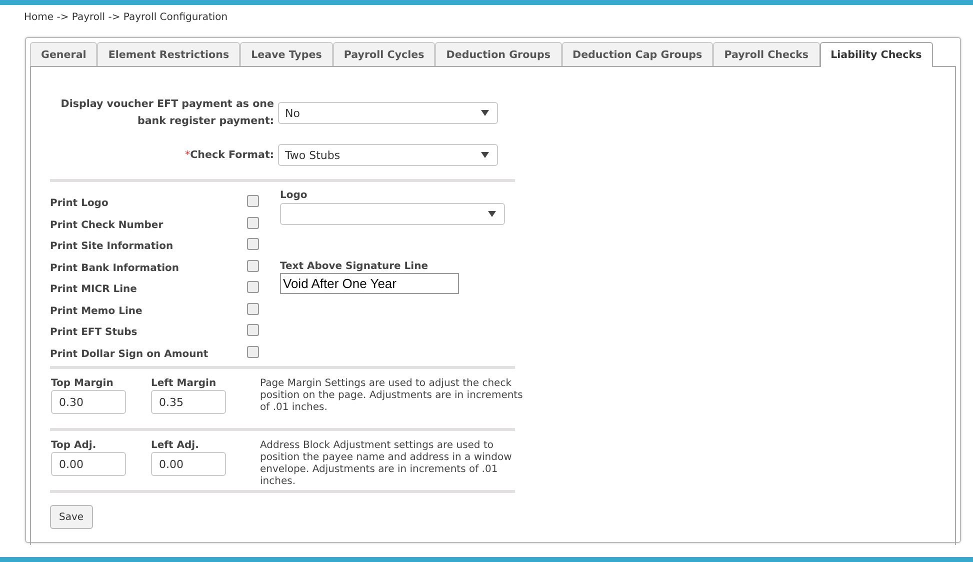 The height and width of the screenshot is (562, 973). What do you see at coordinates (388, 113) in the screenshot?
I see `dropdown: No` at bounding box center [388, 113].